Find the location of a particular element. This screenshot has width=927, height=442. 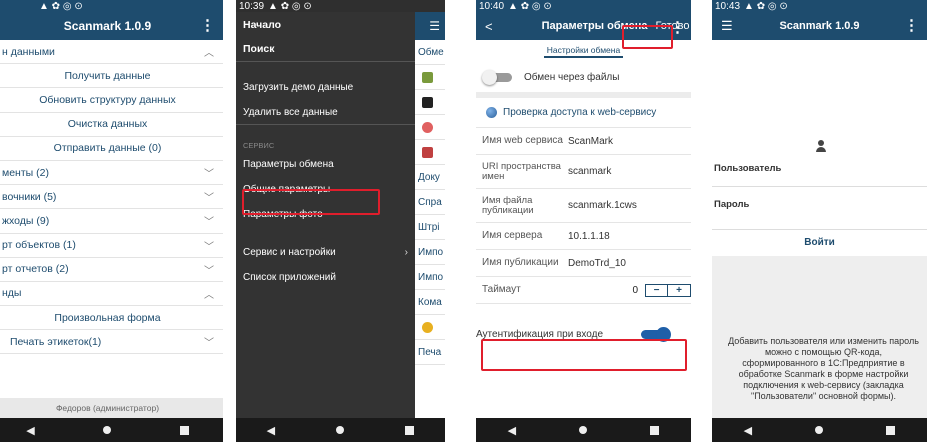

back-arrow-icon: < is located at coordinates (484, 26).